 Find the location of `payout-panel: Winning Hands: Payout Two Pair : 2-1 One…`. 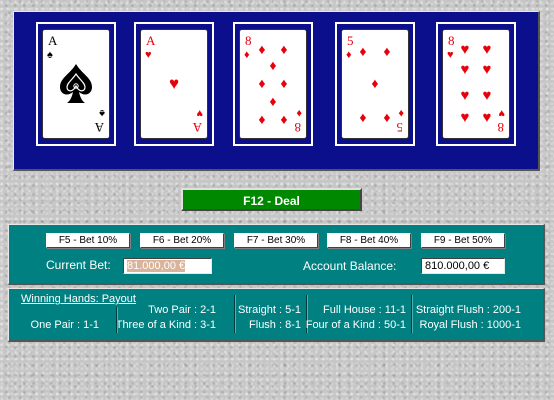

payout-panel: Winning Hands: Payout Two Pair : 2-1 One… is located at coordinates (276, 315).